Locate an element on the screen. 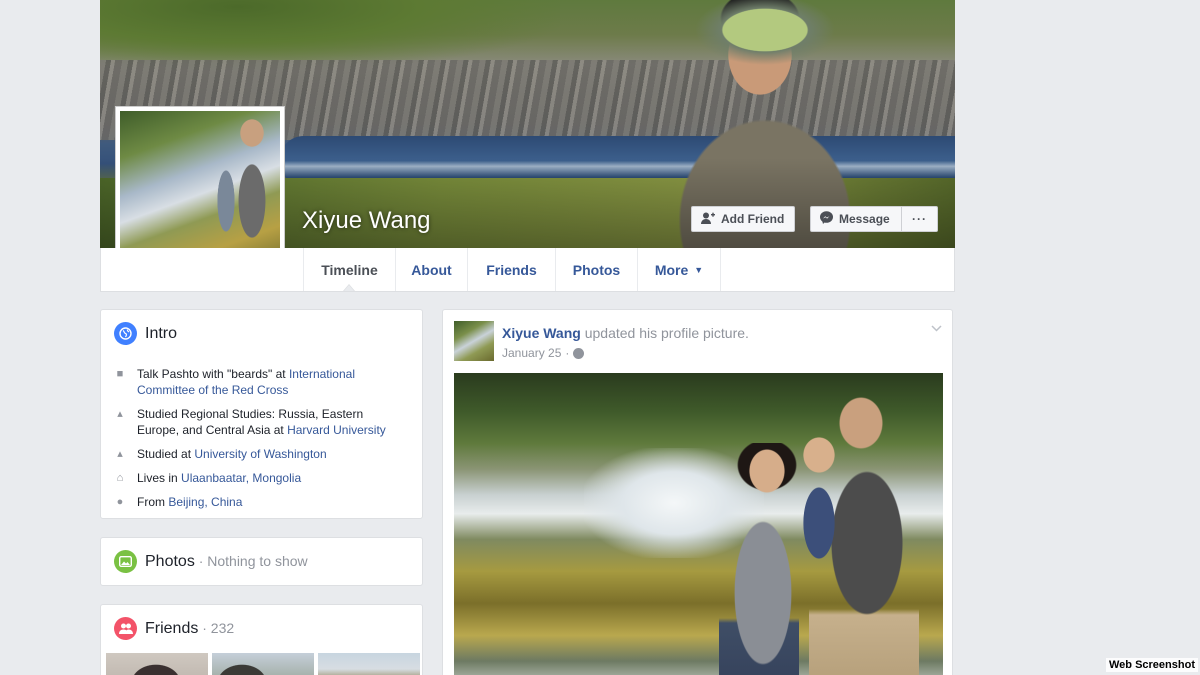 This screenshot has height=675, width=1200. profile-tab-bar: Timeline About Friends Photos More ▼ is located at coordinates (527, 270).